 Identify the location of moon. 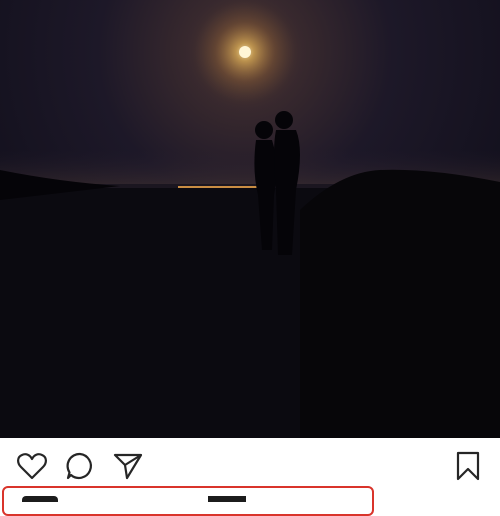
(245, 52).